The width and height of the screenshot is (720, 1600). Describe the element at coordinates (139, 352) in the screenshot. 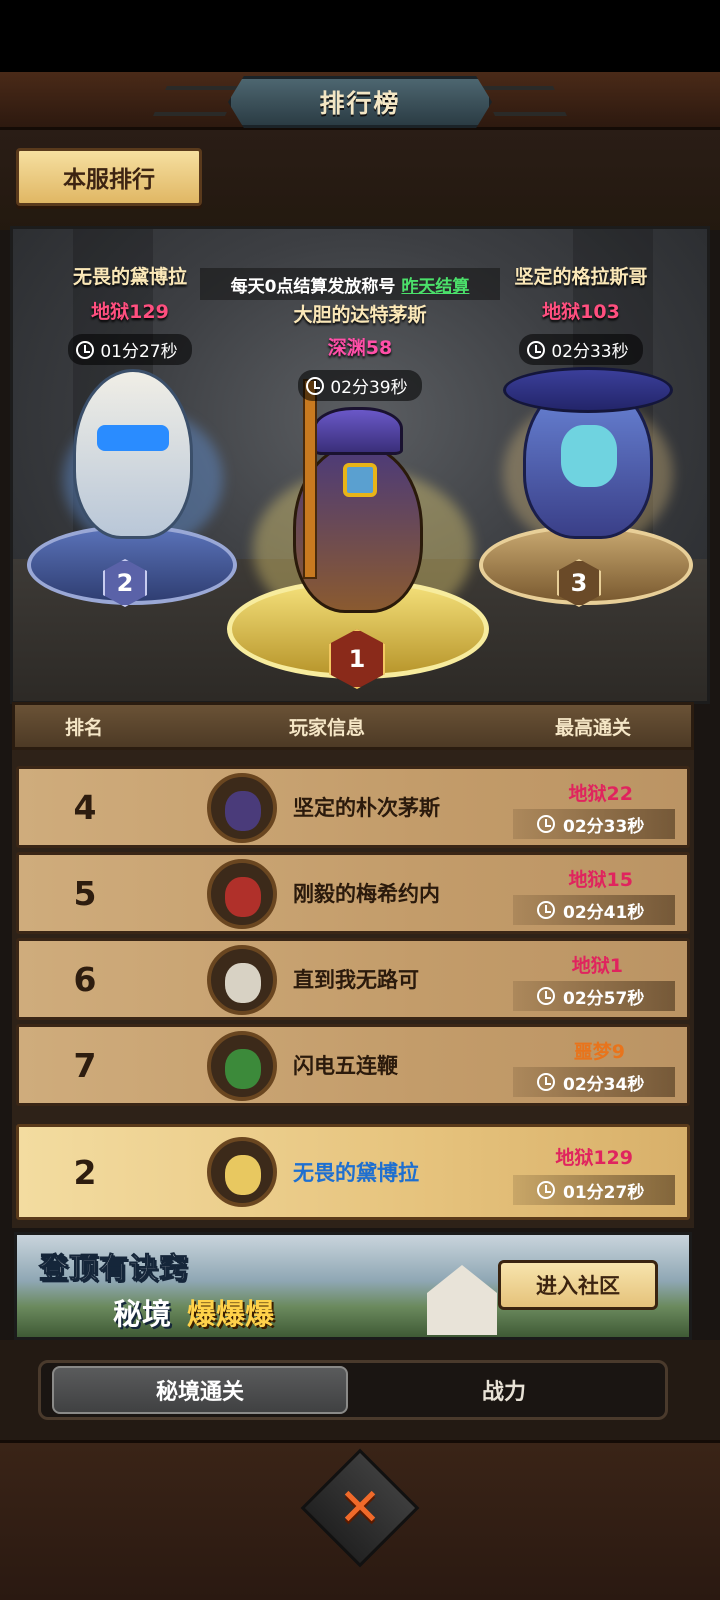

I see `podium-2-time-text: 01分27秒` at that location.